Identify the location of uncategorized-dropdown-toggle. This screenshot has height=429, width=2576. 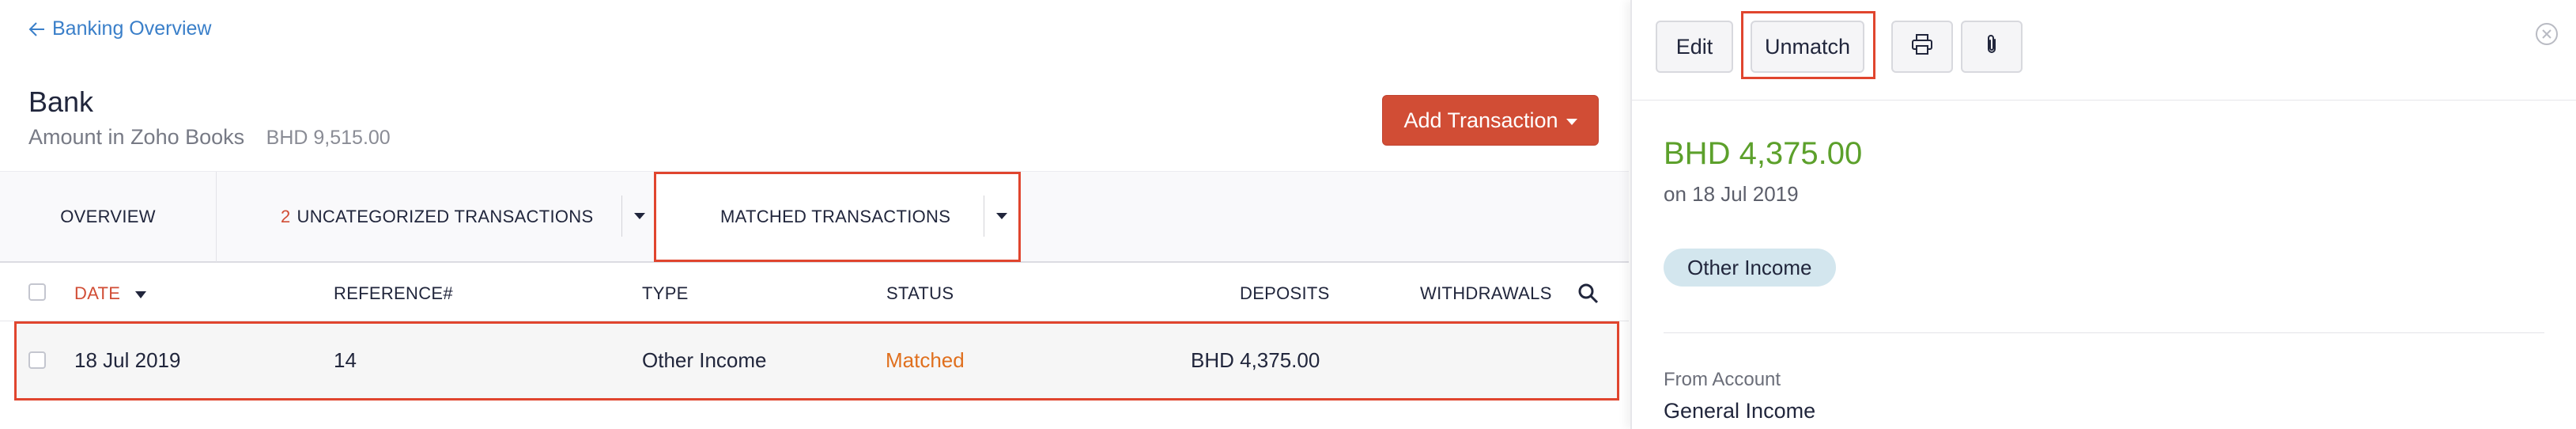
(638, 216).